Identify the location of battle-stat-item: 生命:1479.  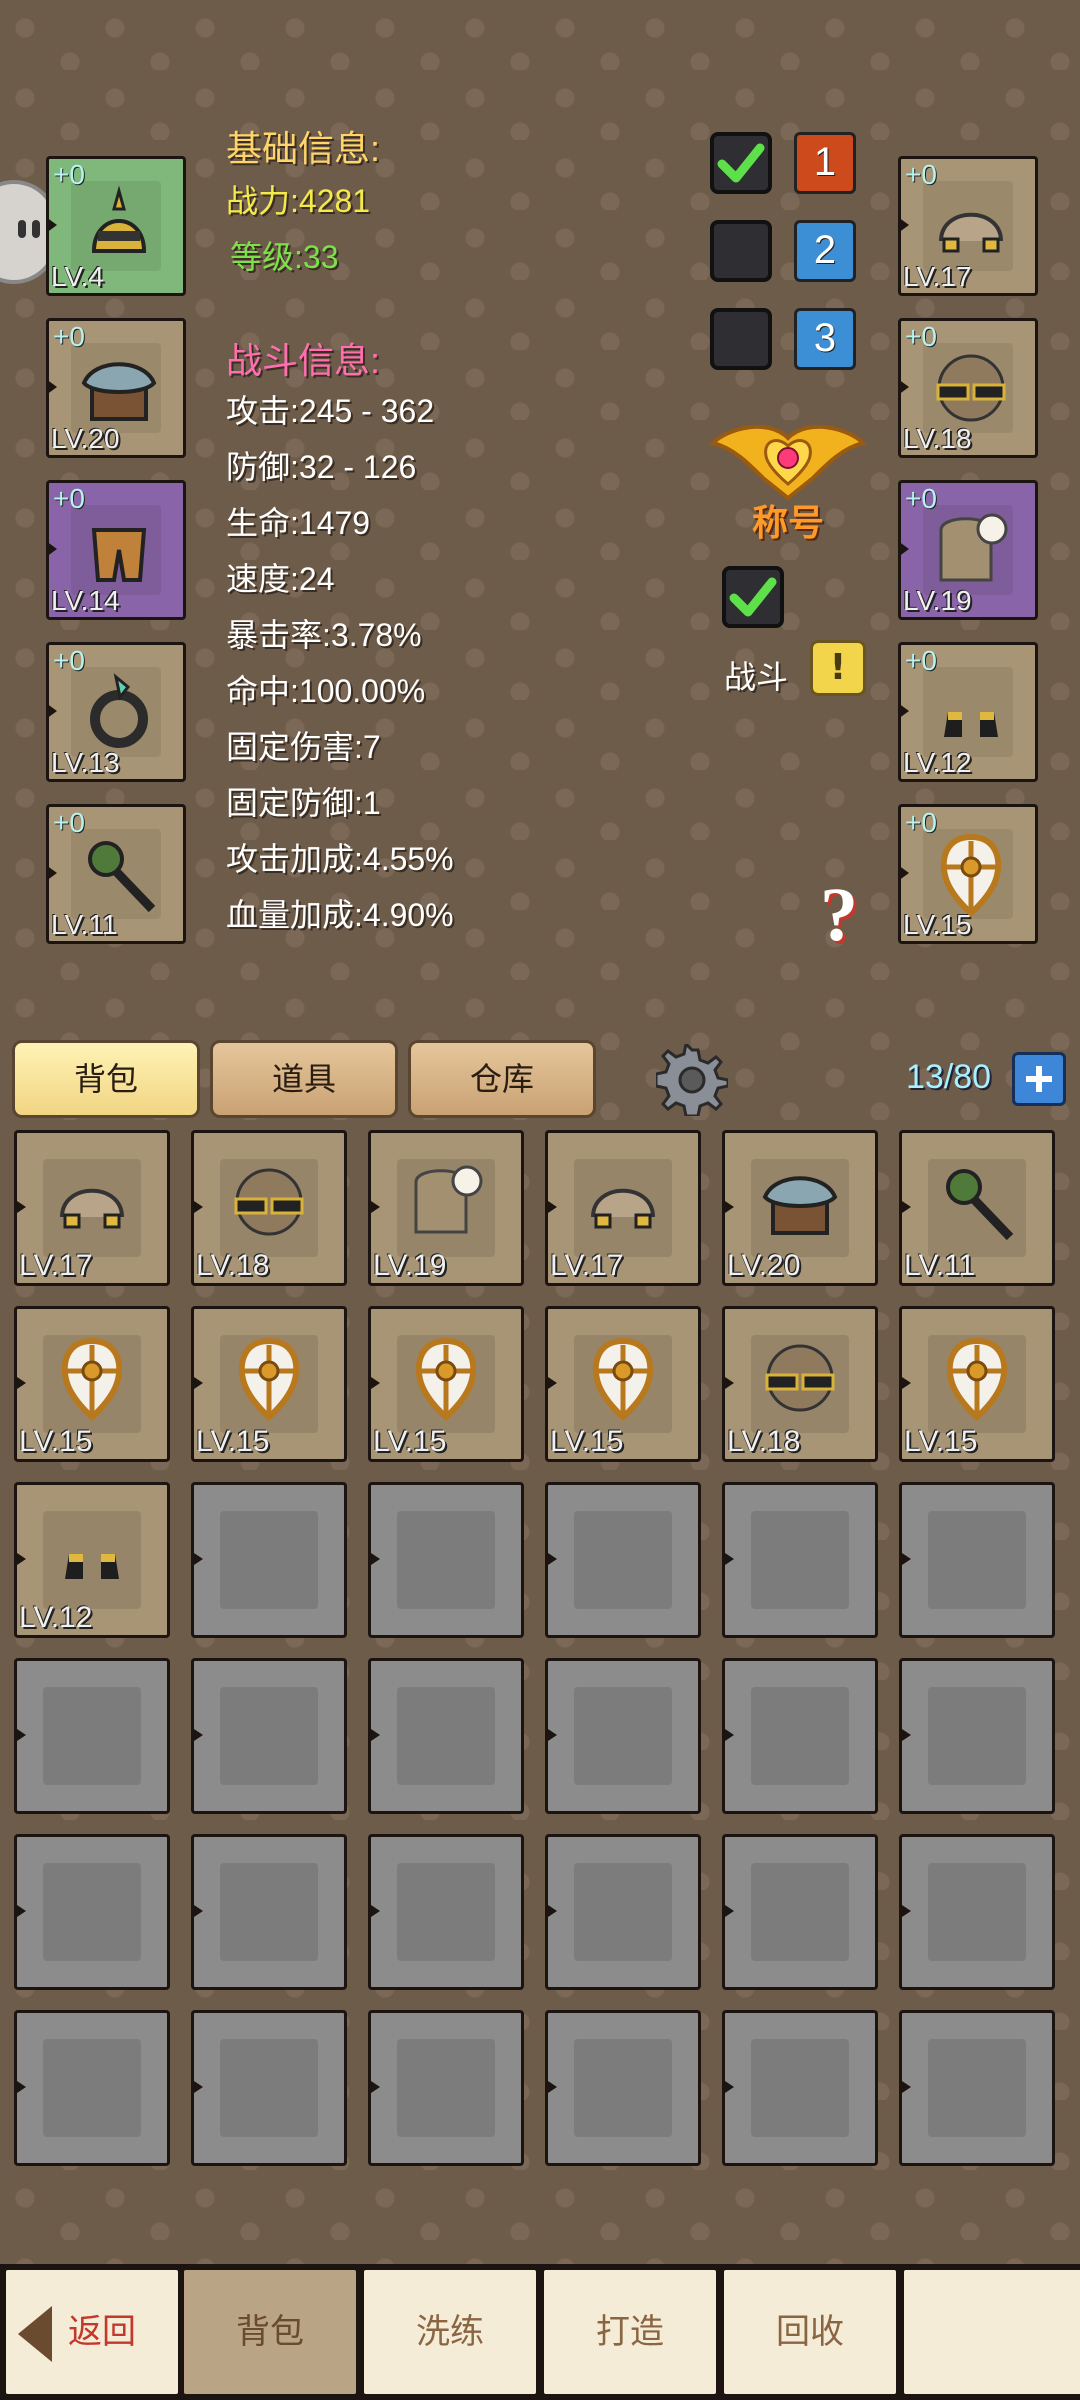
(298, 523).